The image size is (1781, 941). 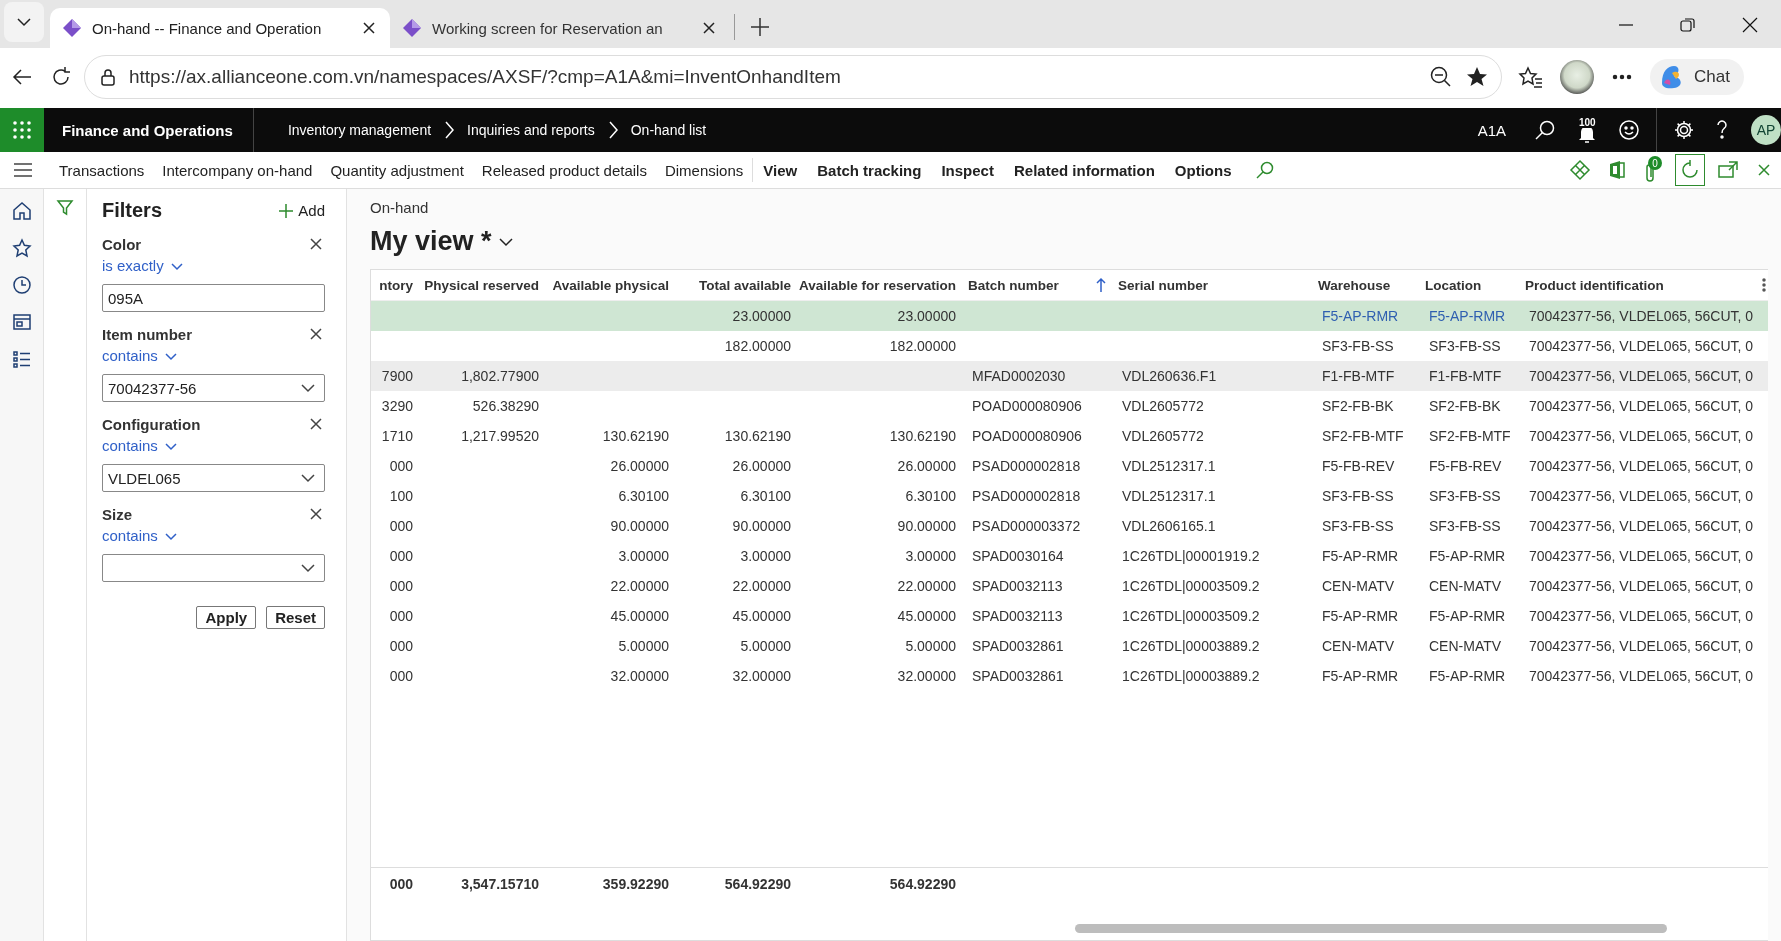 I want to click on view-selector: My view *, so click(x=442, y=241).